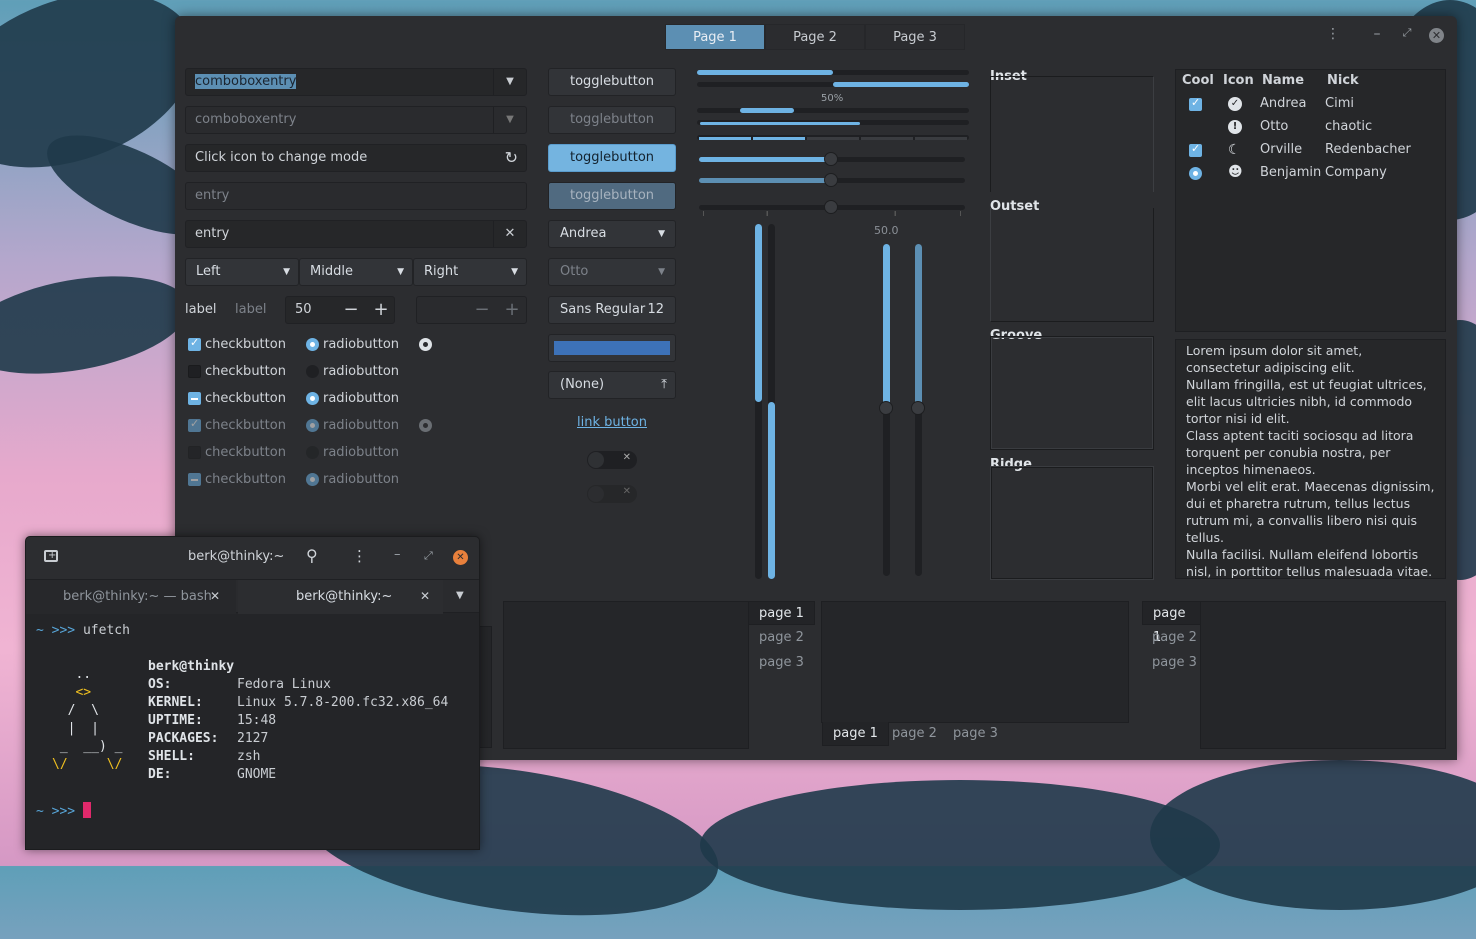 The width and height of the screenshot is (1476, 939). What do you see at coordinates (612, 158) in the screenshot?
I see `togglebutton-3-active: togglebutton` at bounding box center [612, 158].